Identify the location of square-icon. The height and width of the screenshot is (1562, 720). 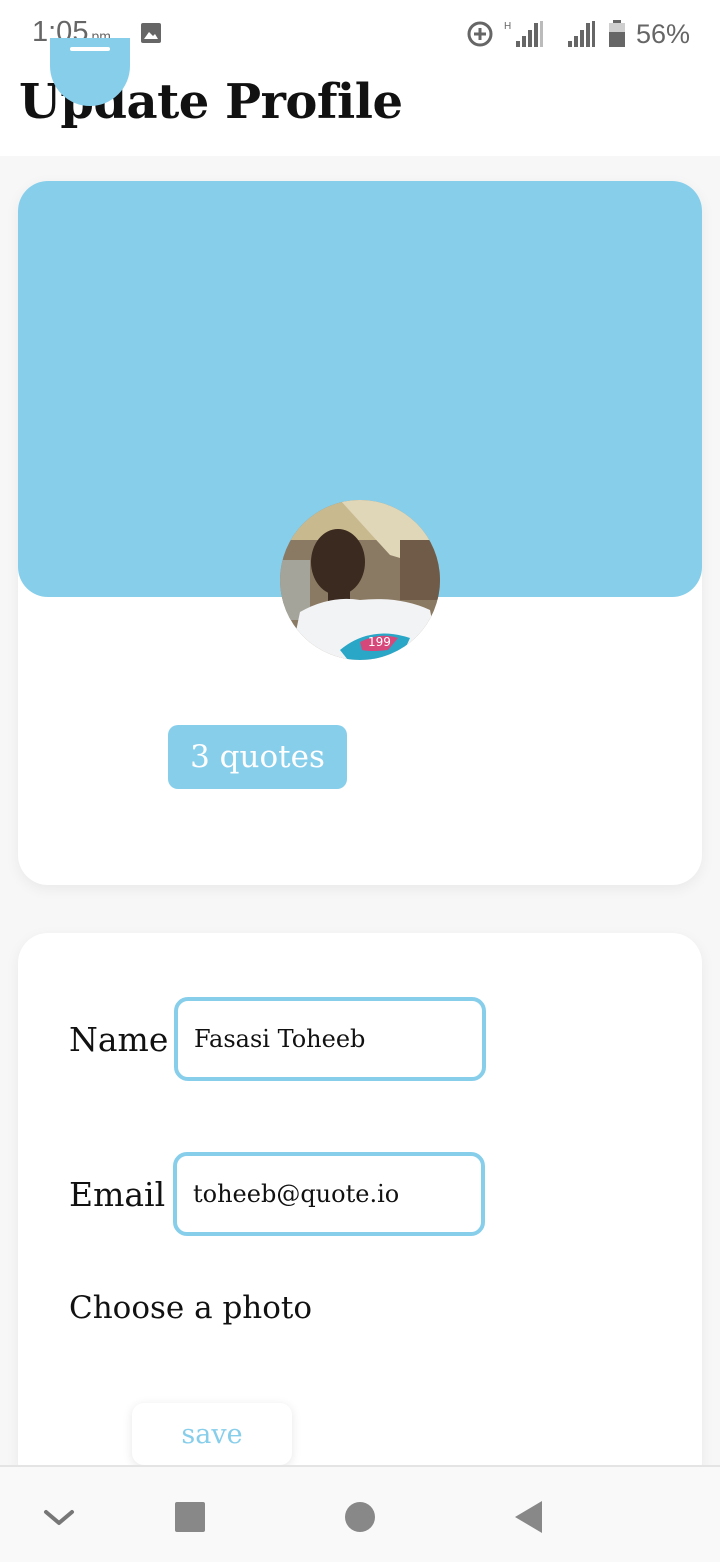
(190, 1517).